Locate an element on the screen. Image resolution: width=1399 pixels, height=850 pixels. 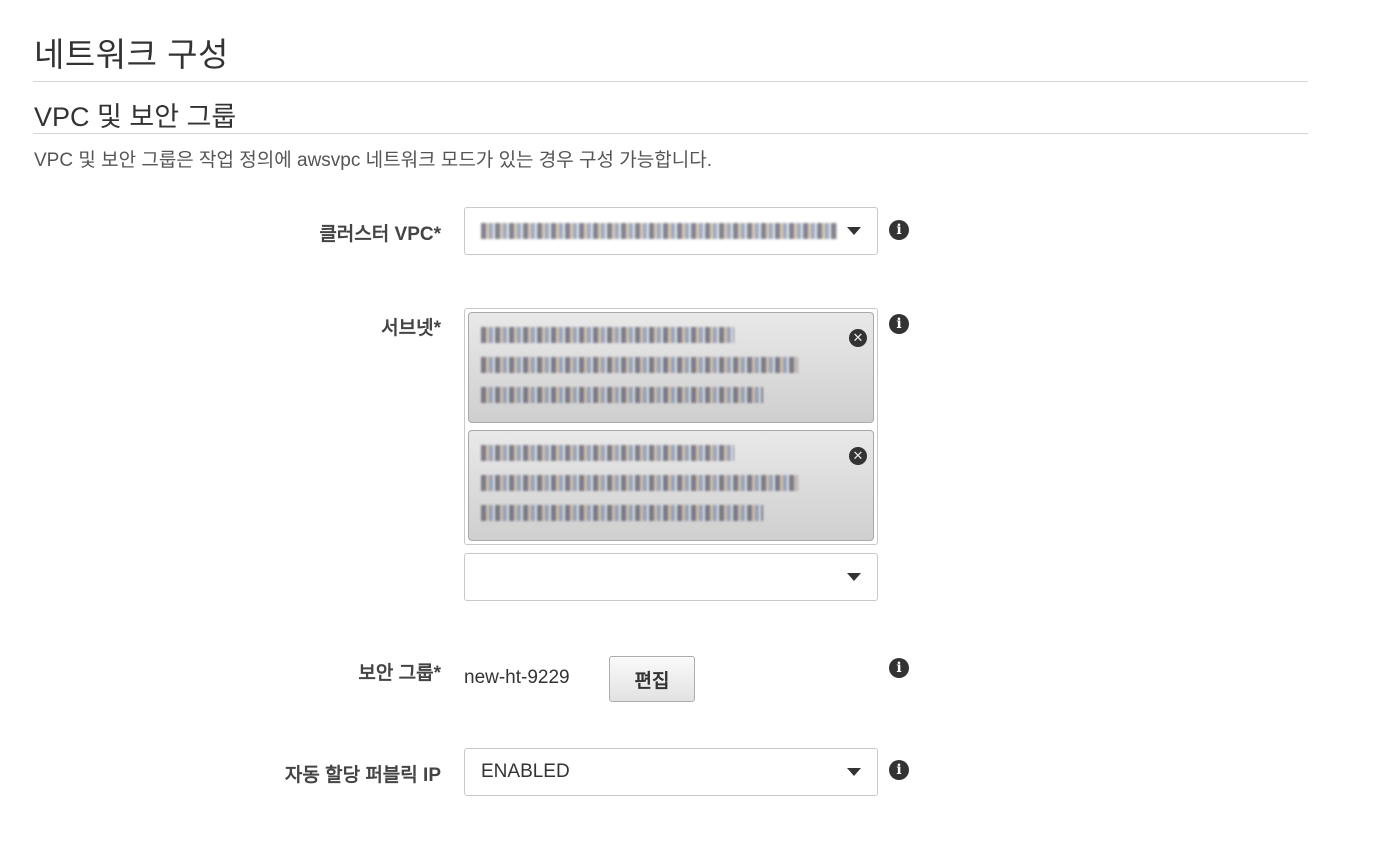
public-ip-value: ENABLED is located at coordinates (525, 771).